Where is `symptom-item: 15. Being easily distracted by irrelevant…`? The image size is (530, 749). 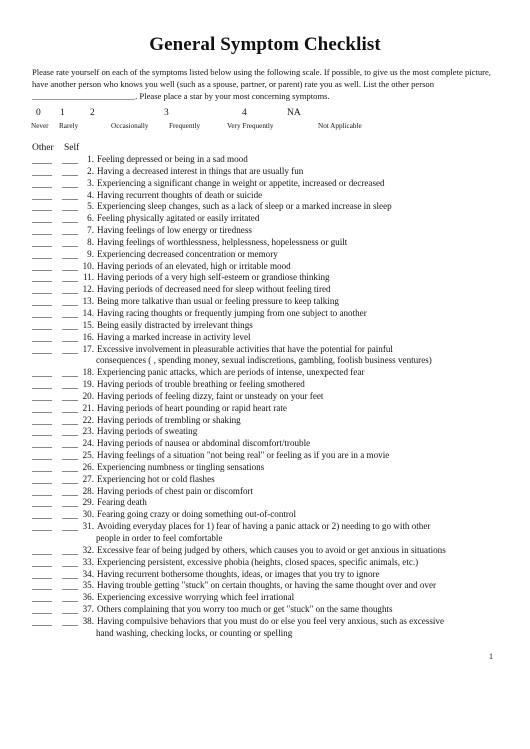
symptom-item: 15. Being easily distracted by irrelevant… is located at coordinates (272, 326).